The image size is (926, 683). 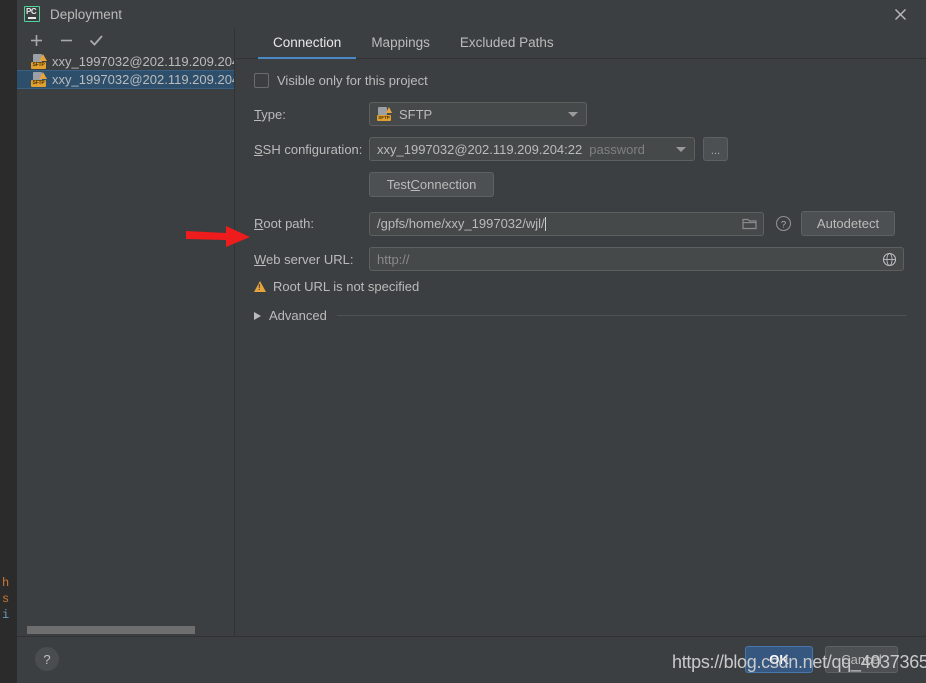 I want to click on type-label: Type:, so click(x=270, y=114).